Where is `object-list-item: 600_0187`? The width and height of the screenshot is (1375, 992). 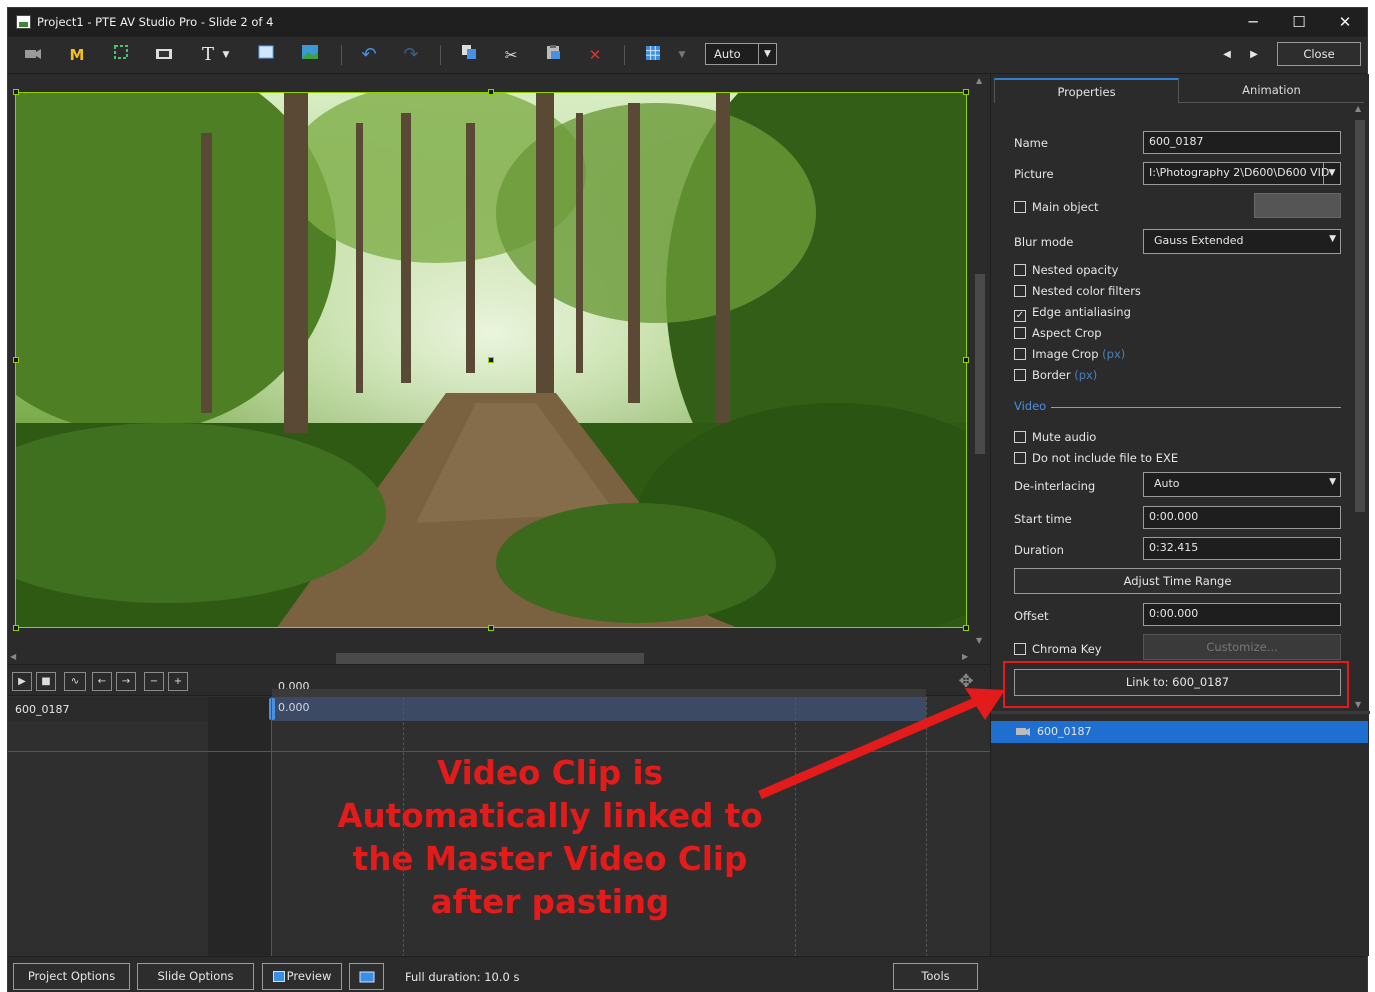 object-list-item: 600_0187 is located at coordinates (1179, 732).